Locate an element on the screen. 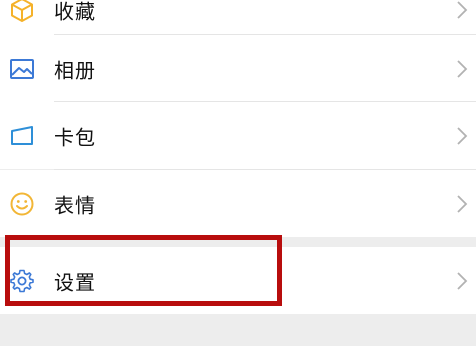 This screenshot has height=346, width=476. menu-item-label: 卡包 is located at coordinates (75, 137).